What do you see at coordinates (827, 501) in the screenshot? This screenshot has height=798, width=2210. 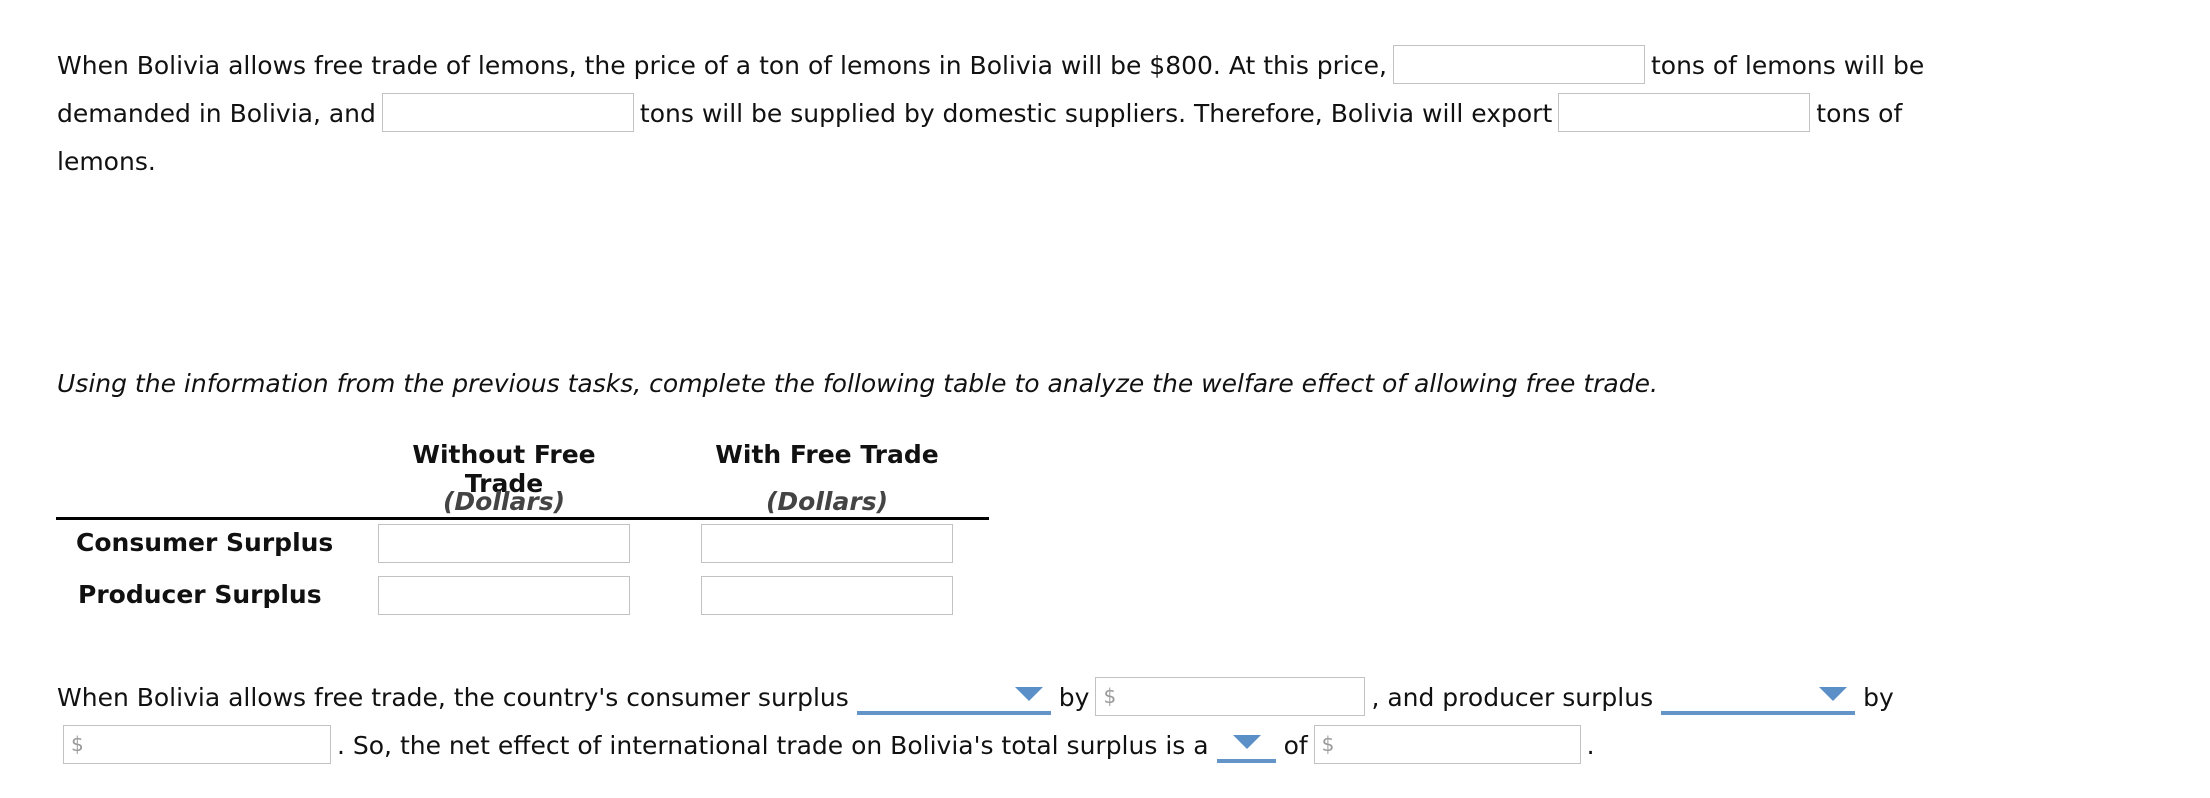 I see `column-unit-with-free-trade: (Dollars)` at bounding box center [827, 501].